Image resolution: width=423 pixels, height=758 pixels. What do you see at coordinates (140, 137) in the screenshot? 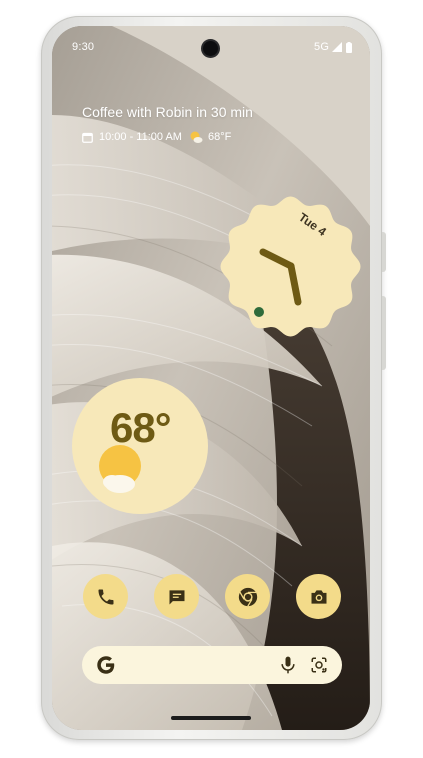
I see `glance-event-time: 10:00 - 11:00 AM` at bounding box center [140, 137].